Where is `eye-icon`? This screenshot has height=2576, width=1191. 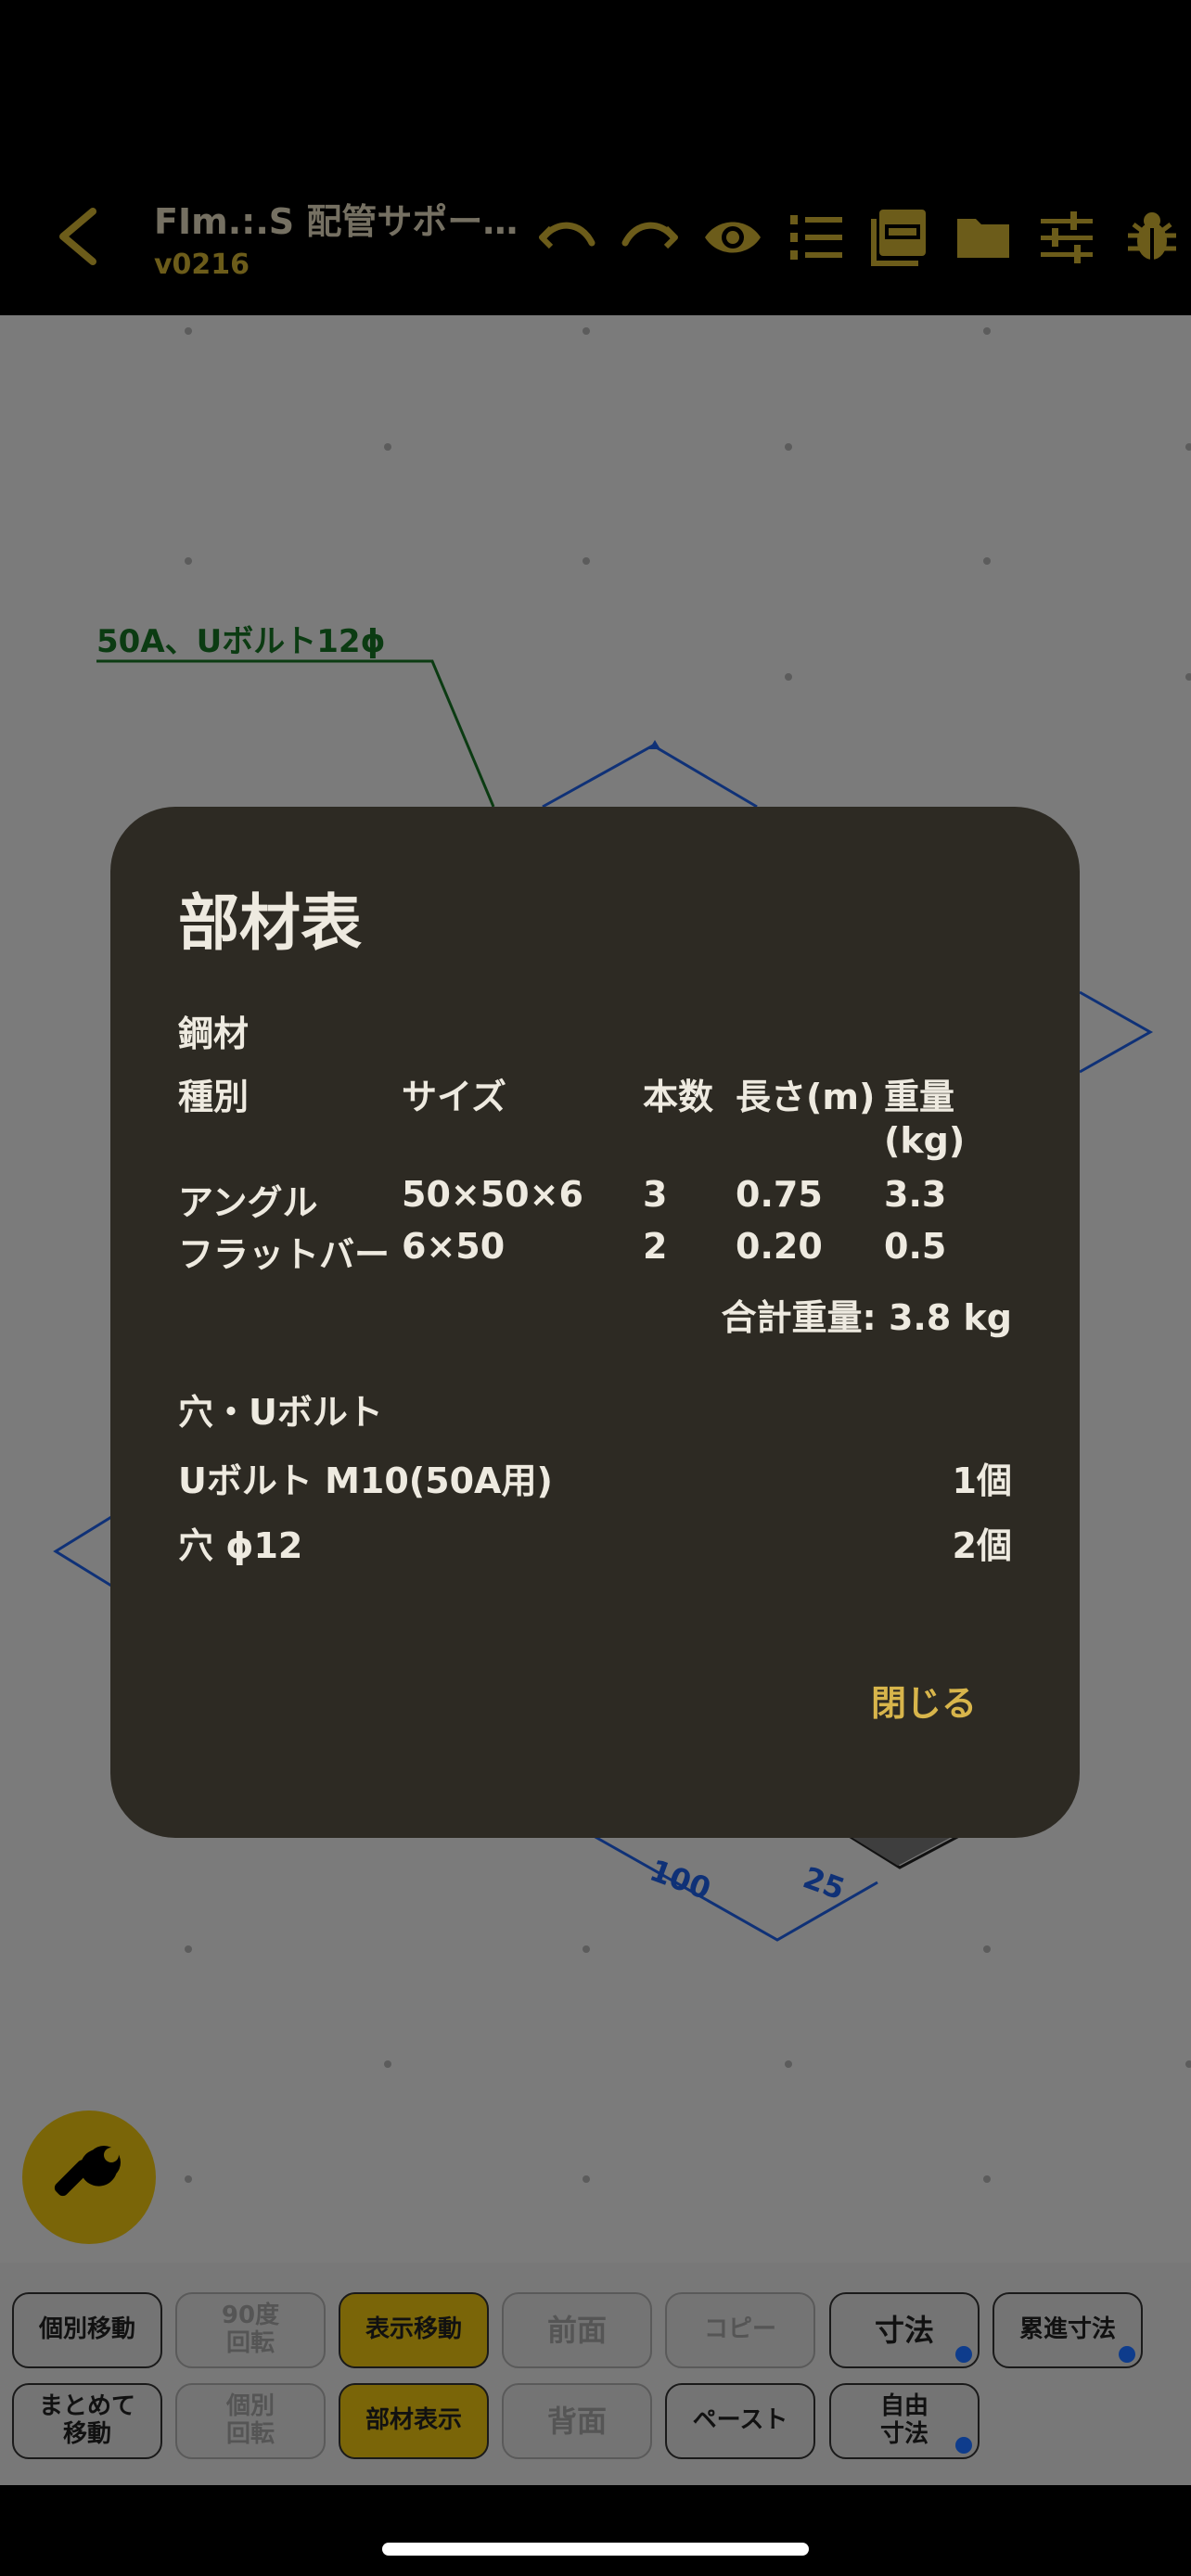 eye-icon is located at coordinates (732, 238).